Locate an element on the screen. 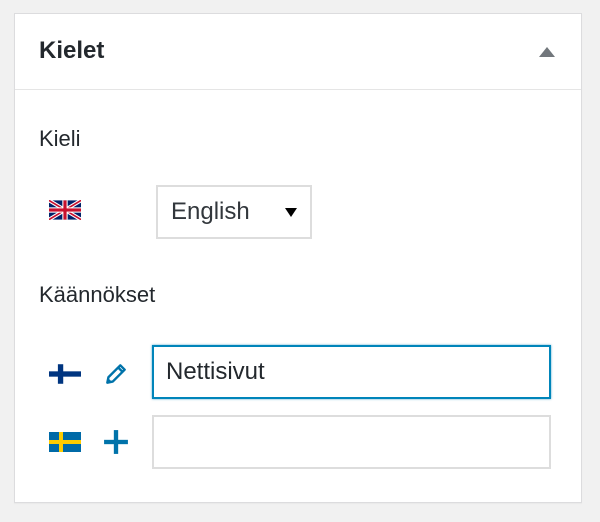 The image size is (600, 522). flag-sweden-icon is located at coordinates (65, 442).